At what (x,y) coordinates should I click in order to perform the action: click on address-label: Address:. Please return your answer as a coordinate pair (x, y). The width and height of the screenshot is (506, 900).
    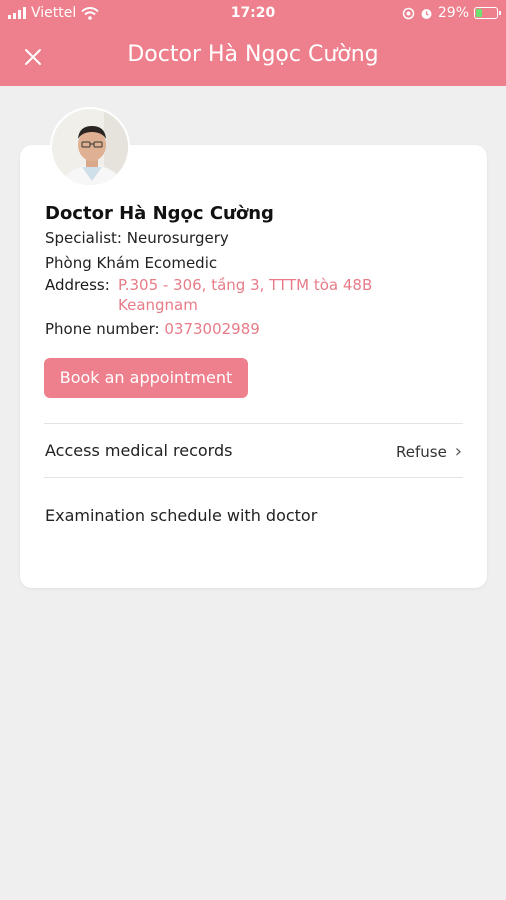
    Looking at the image, I should click on (77, 285).